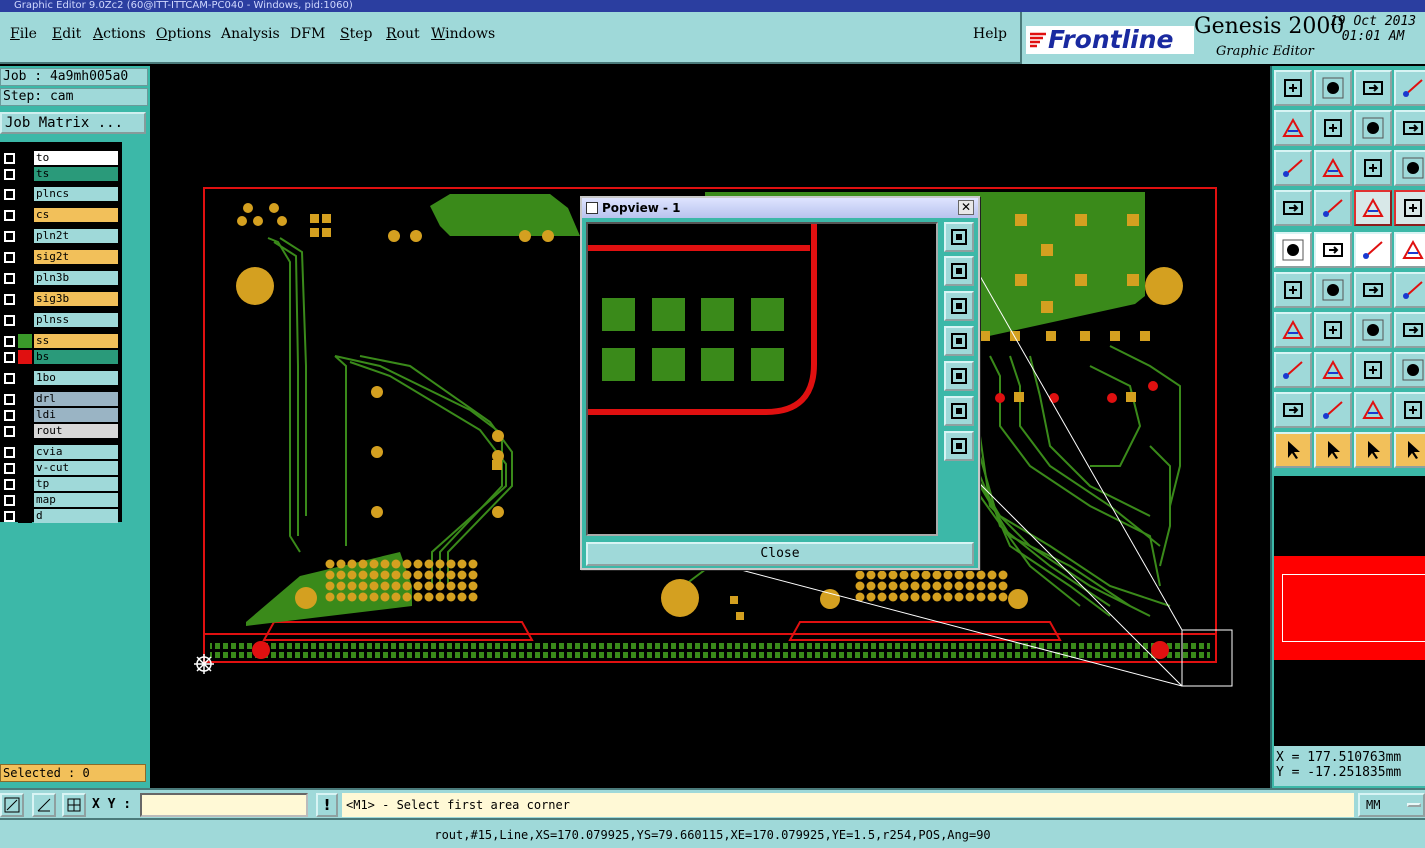  What do you see at coordinates (959, 306) in the screenshot?
I see `popview-zoom-out-button` at bounding box center [959, 306].